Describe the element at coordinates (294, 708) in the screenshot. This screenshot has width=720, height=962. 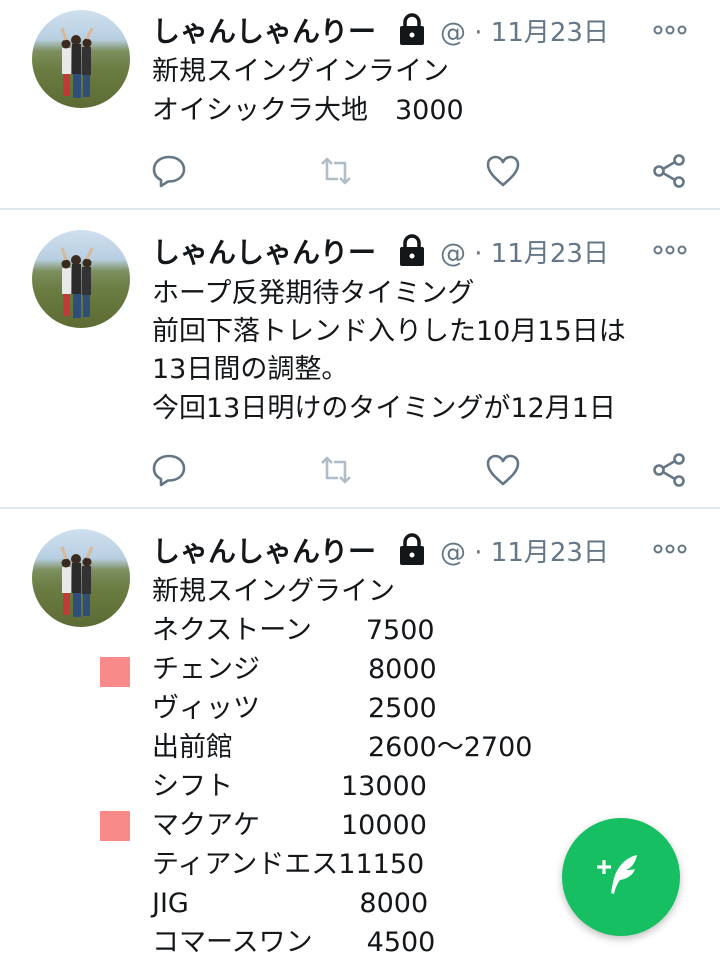
I see `tweet-text-line: ヴィッツ 2500` at that location.